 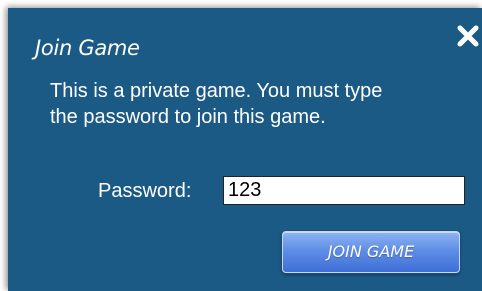 What do you see at coordinates (87, 48) in the screenshot?
I see `dialog-title: Join Game` at bounding box center [87, 48].